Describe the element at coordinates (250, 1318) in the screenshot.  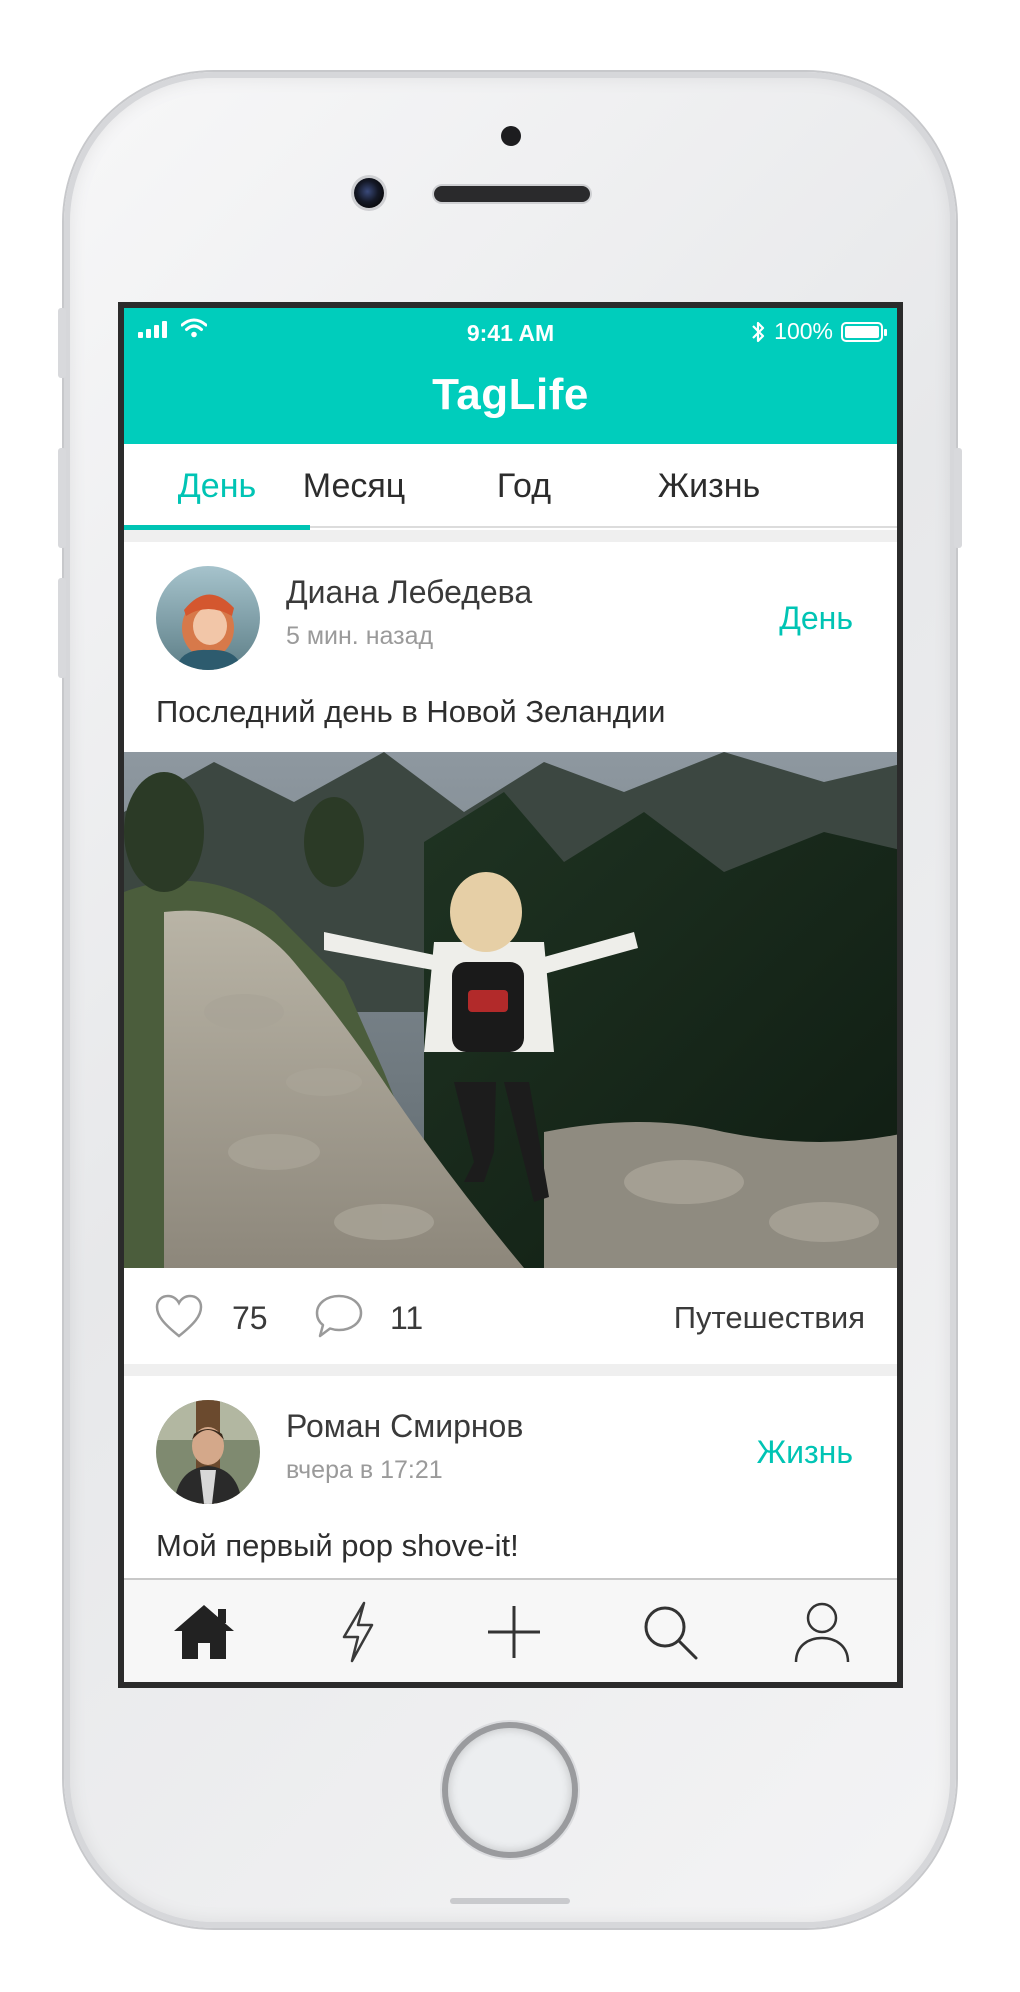
I see `like-count: 75` at that location.